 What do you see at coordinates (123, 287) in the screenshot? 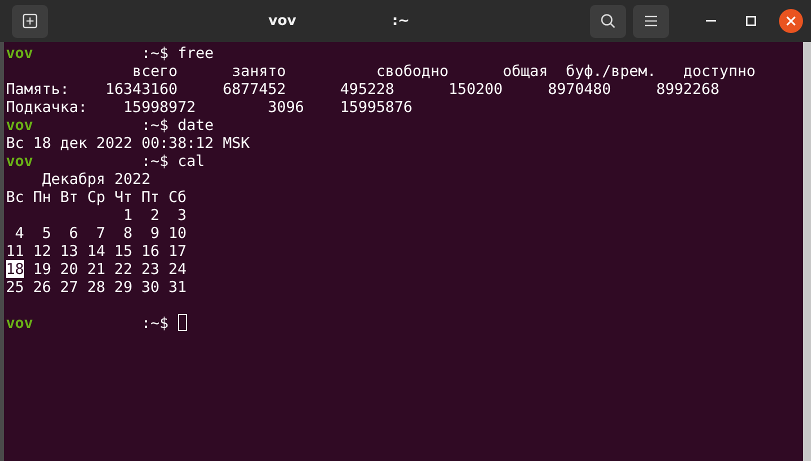
I see `calendar-day: 29` at bounding box center [123, 287].